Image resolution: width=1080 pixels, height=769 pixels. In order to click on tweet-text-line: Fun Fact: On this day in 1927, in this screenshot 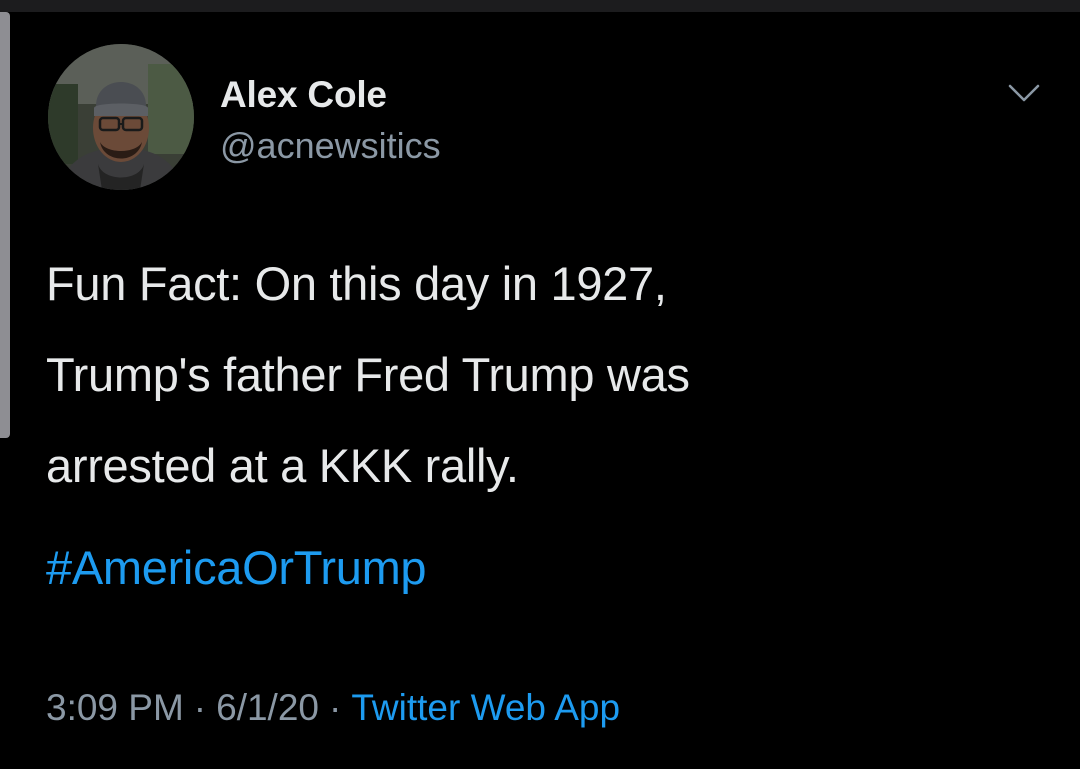, I will do `click(356, 283)`.